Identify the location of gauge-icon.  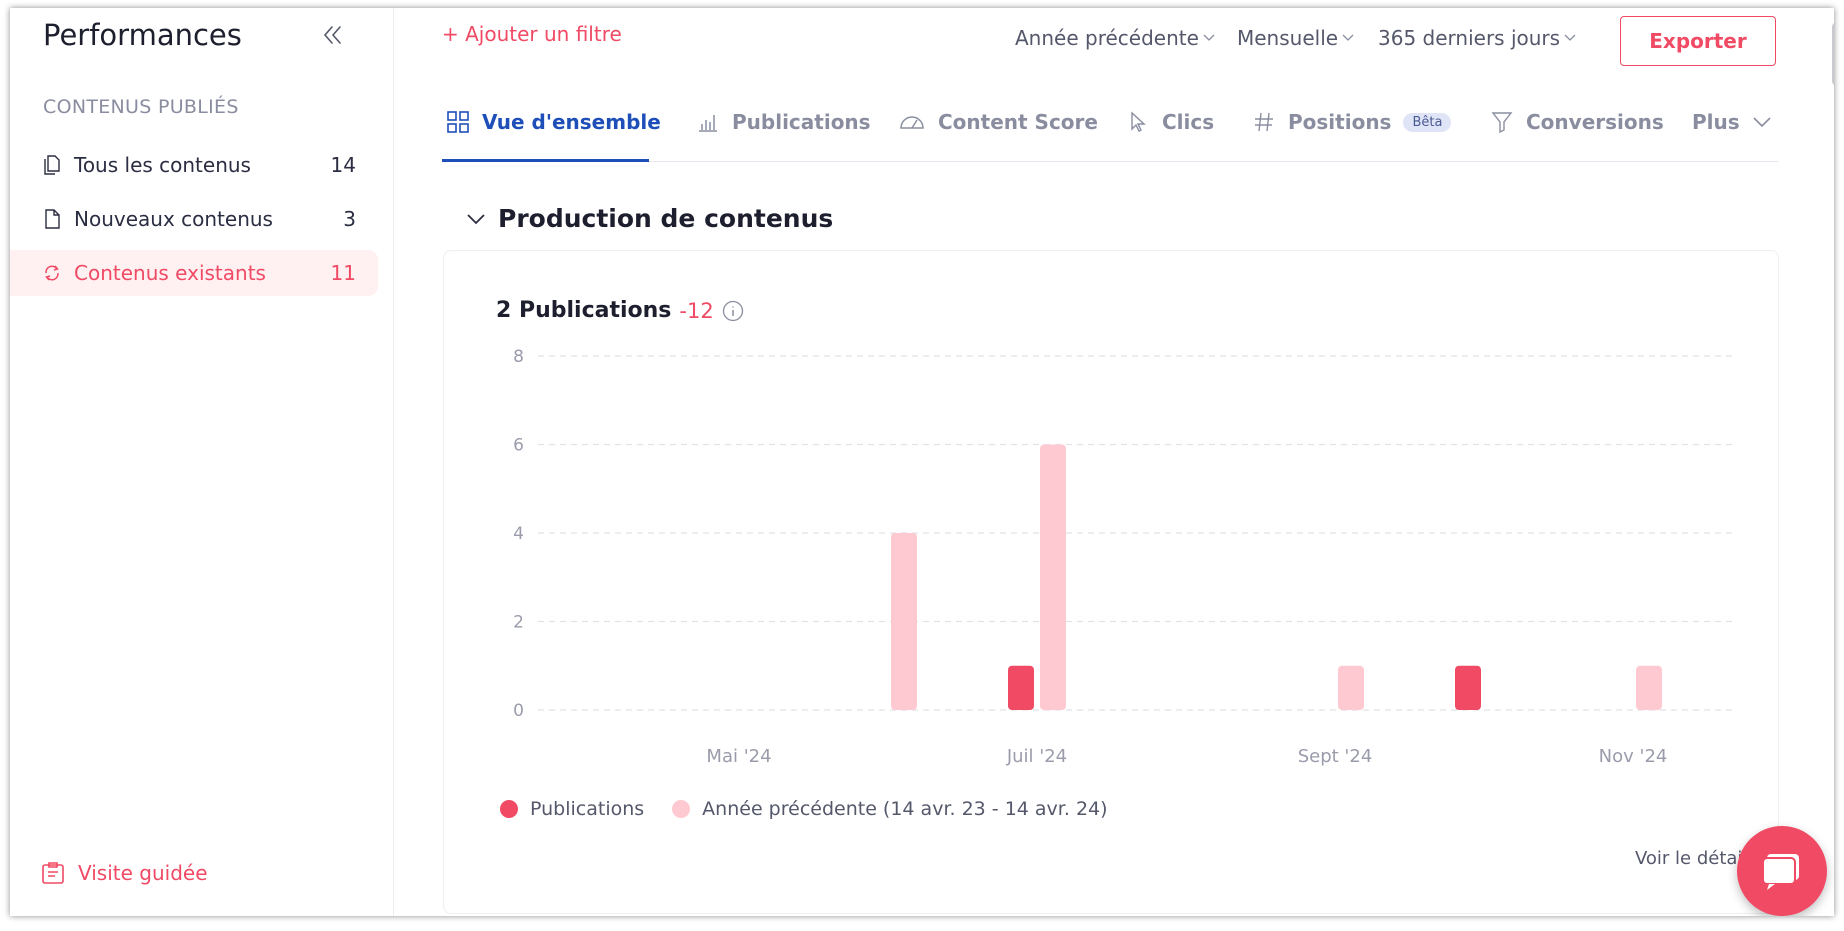
(912, 122).